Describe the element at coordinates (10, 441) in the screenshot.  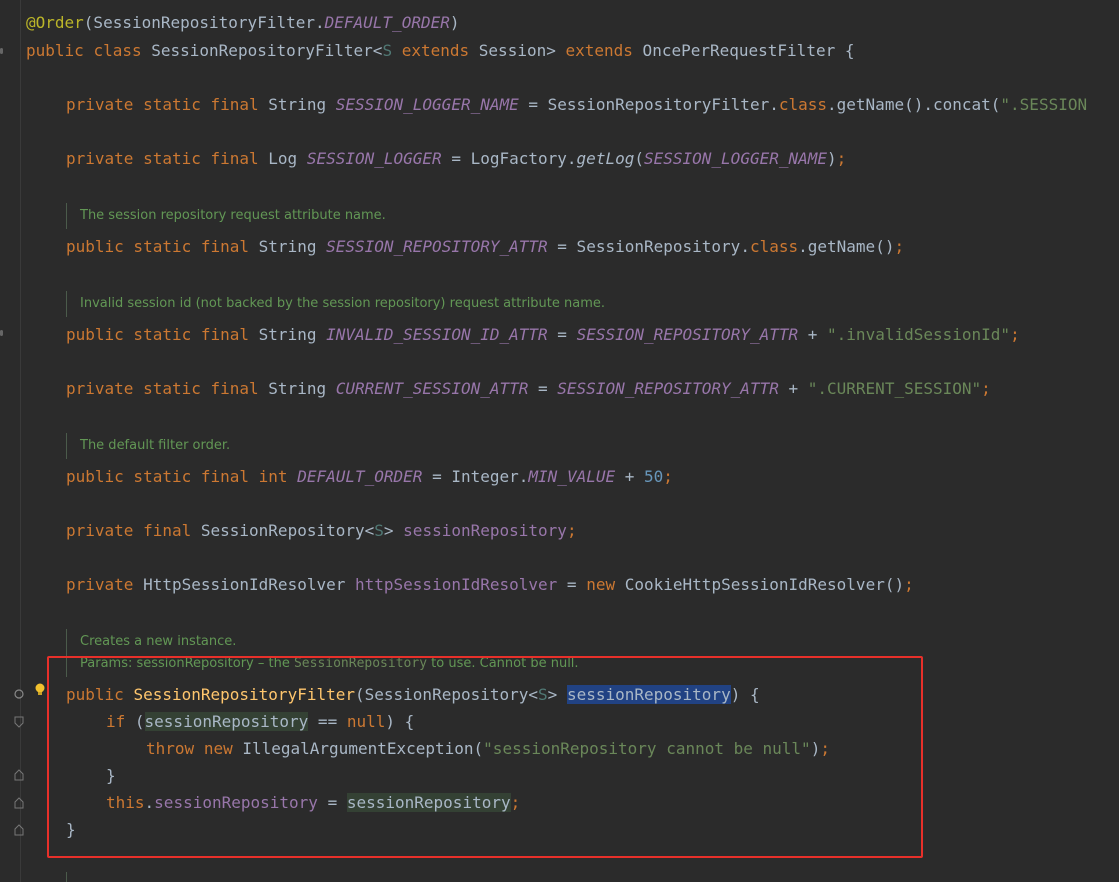
I see `editor-gutter` at that location.